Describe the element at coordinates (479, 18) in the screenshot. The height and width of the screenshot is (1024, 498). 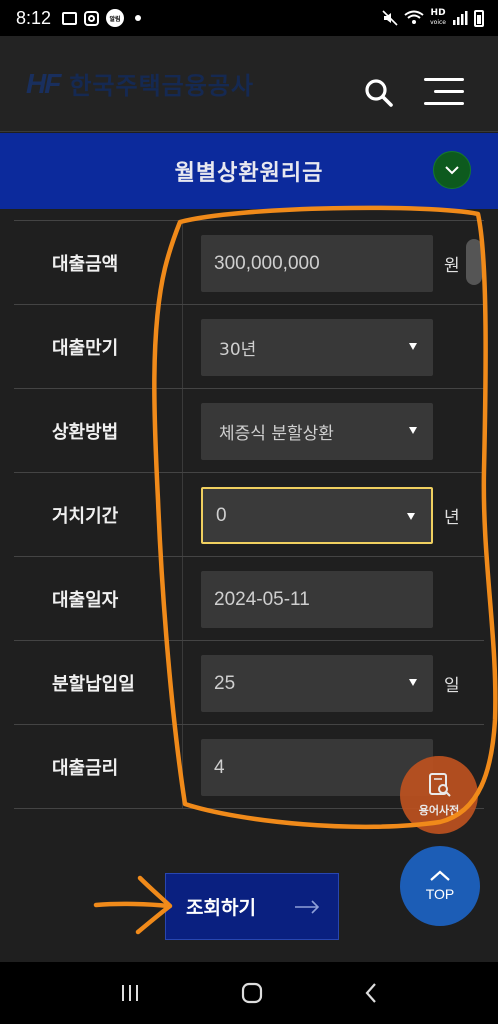
I see `battery-icon` at that location.